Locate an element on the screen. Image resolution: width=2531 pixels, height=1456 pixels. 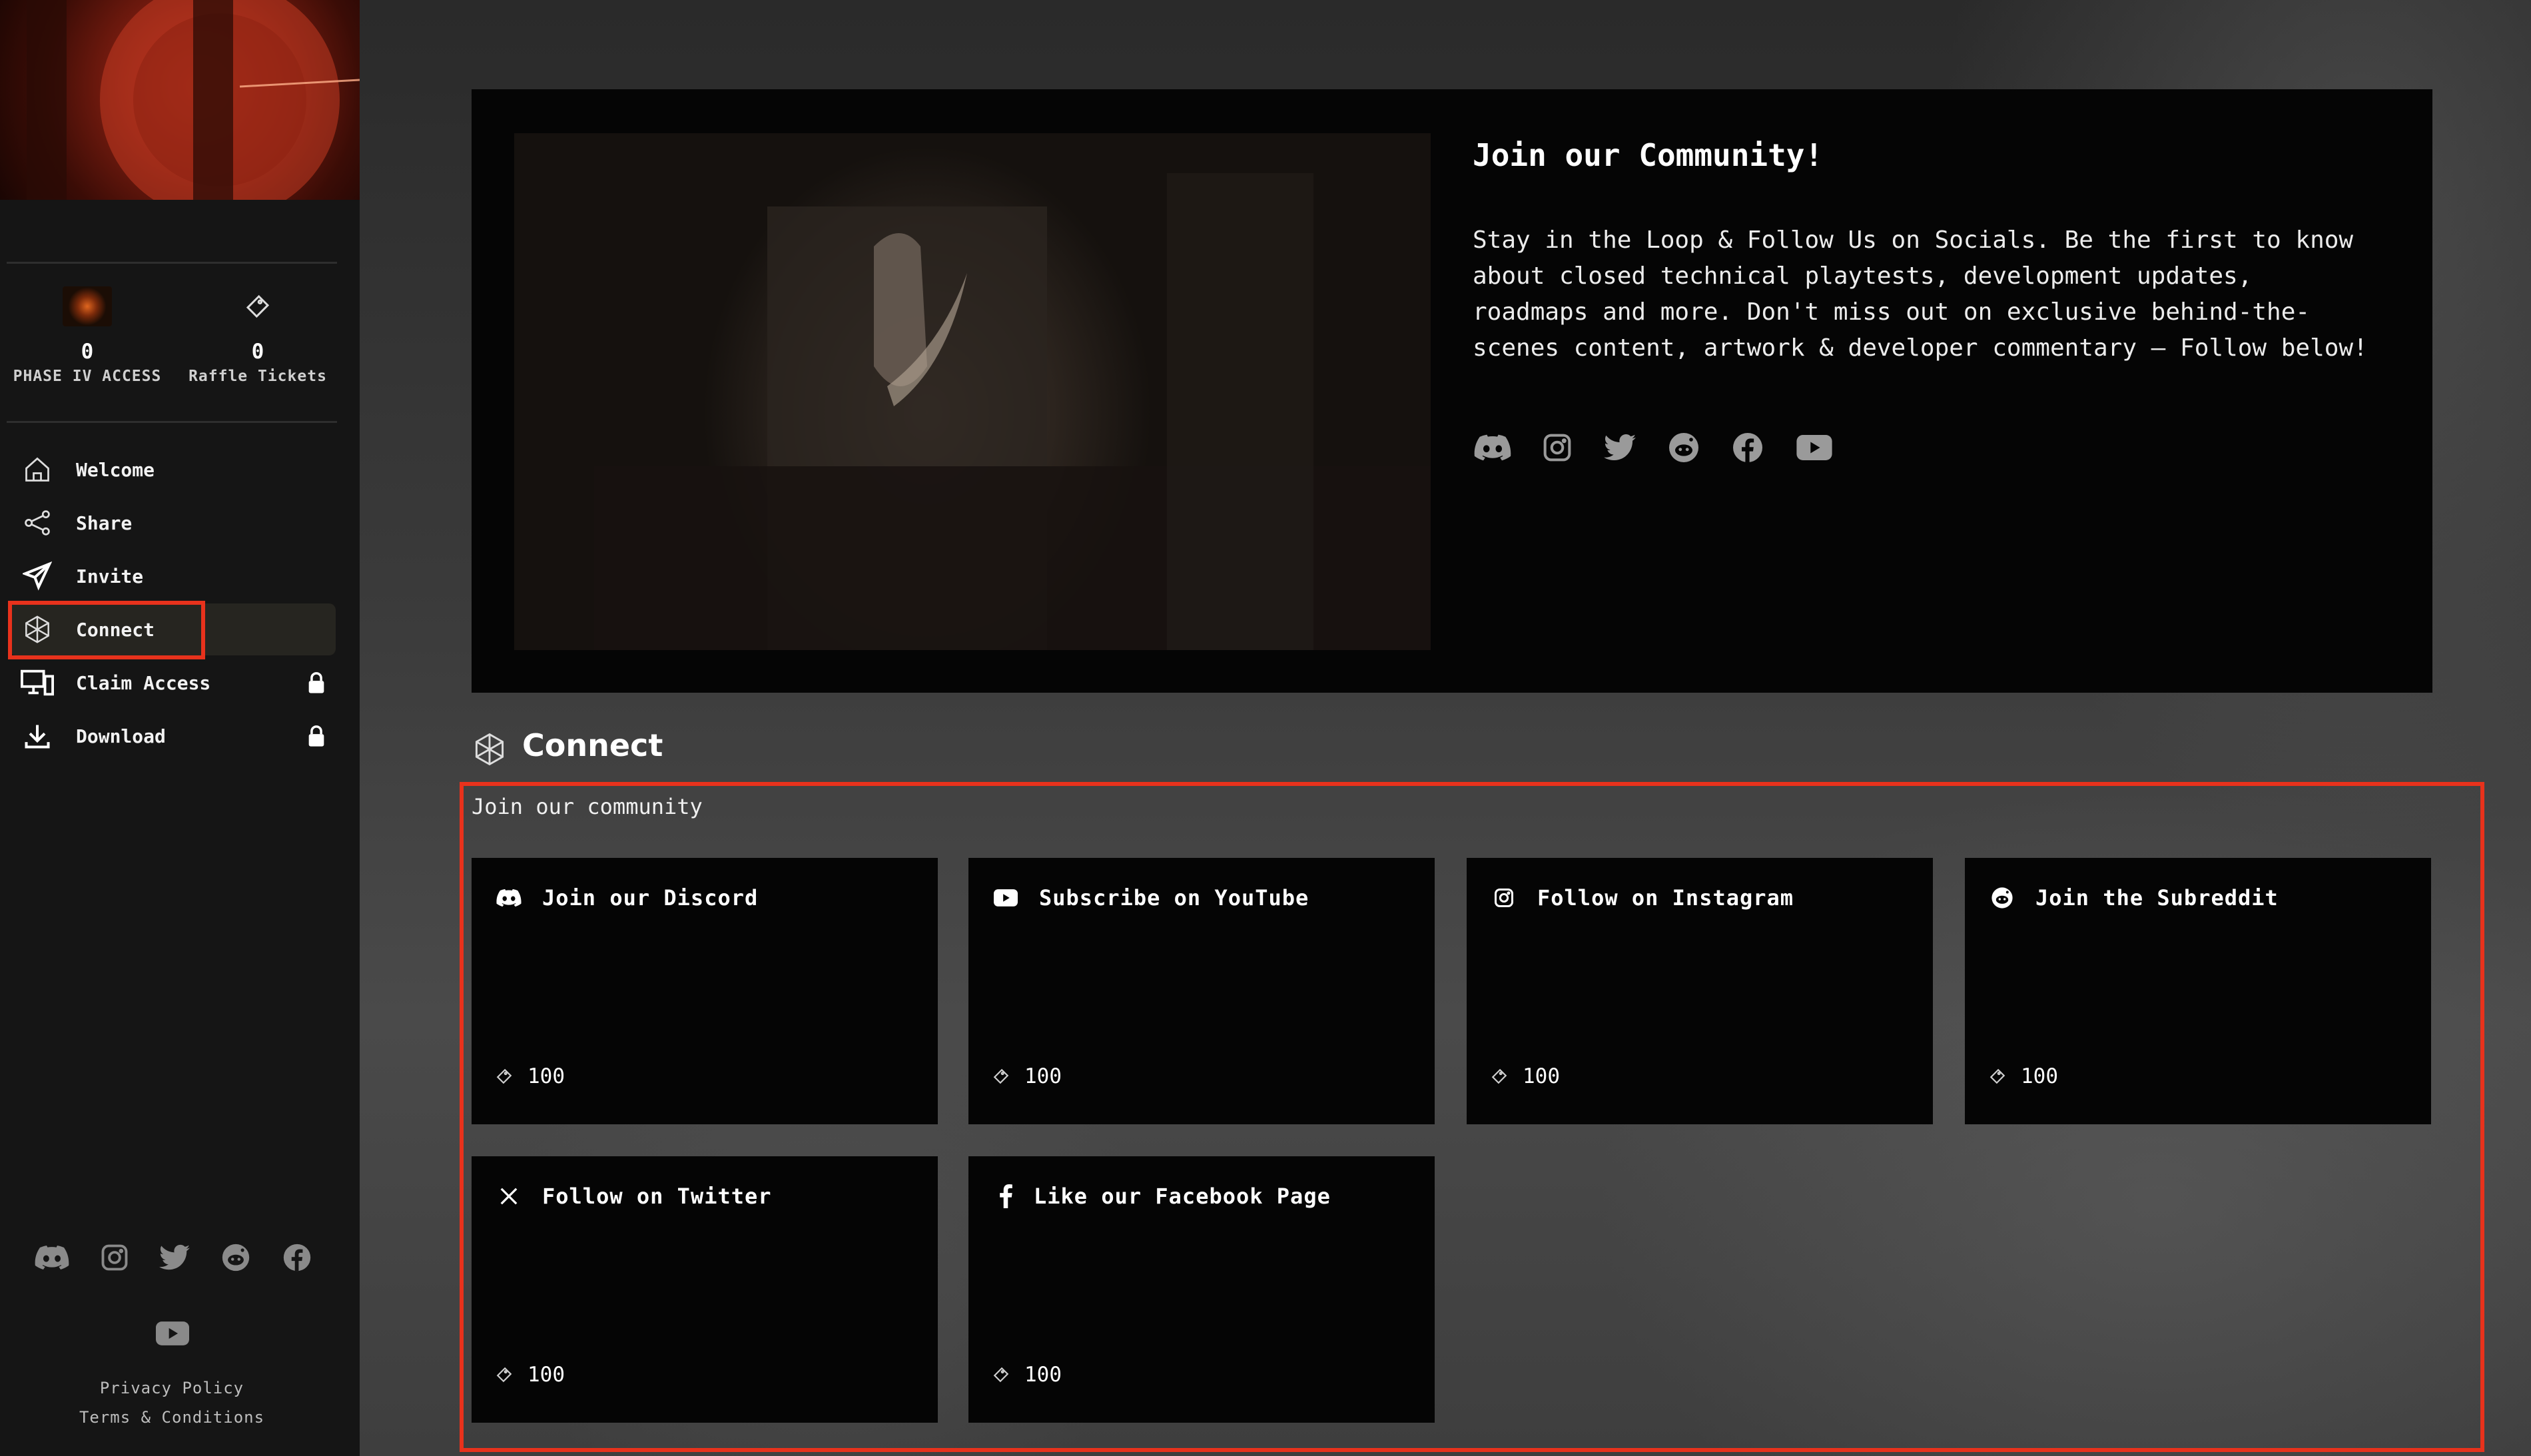
phase-access-value: 0 is located at coordinates (87, 352).